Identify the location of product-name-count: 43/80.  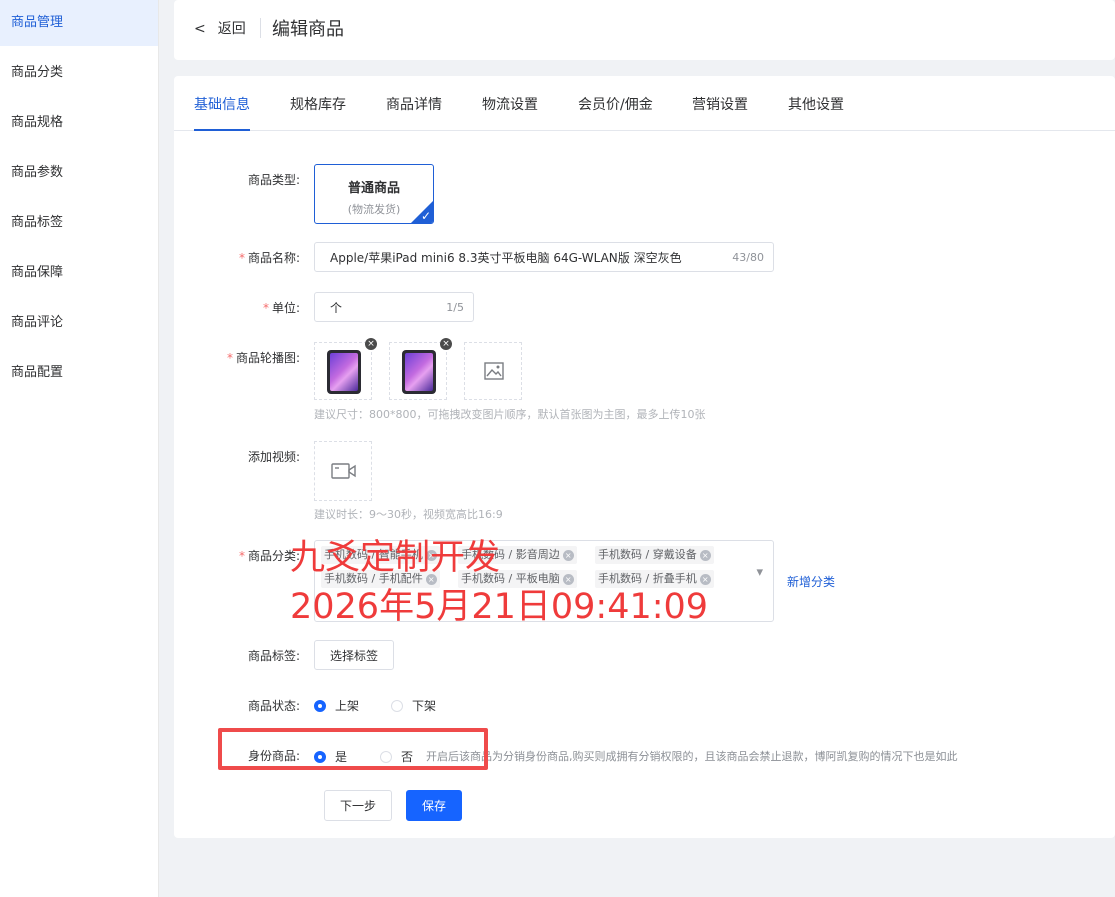
(748, 257).